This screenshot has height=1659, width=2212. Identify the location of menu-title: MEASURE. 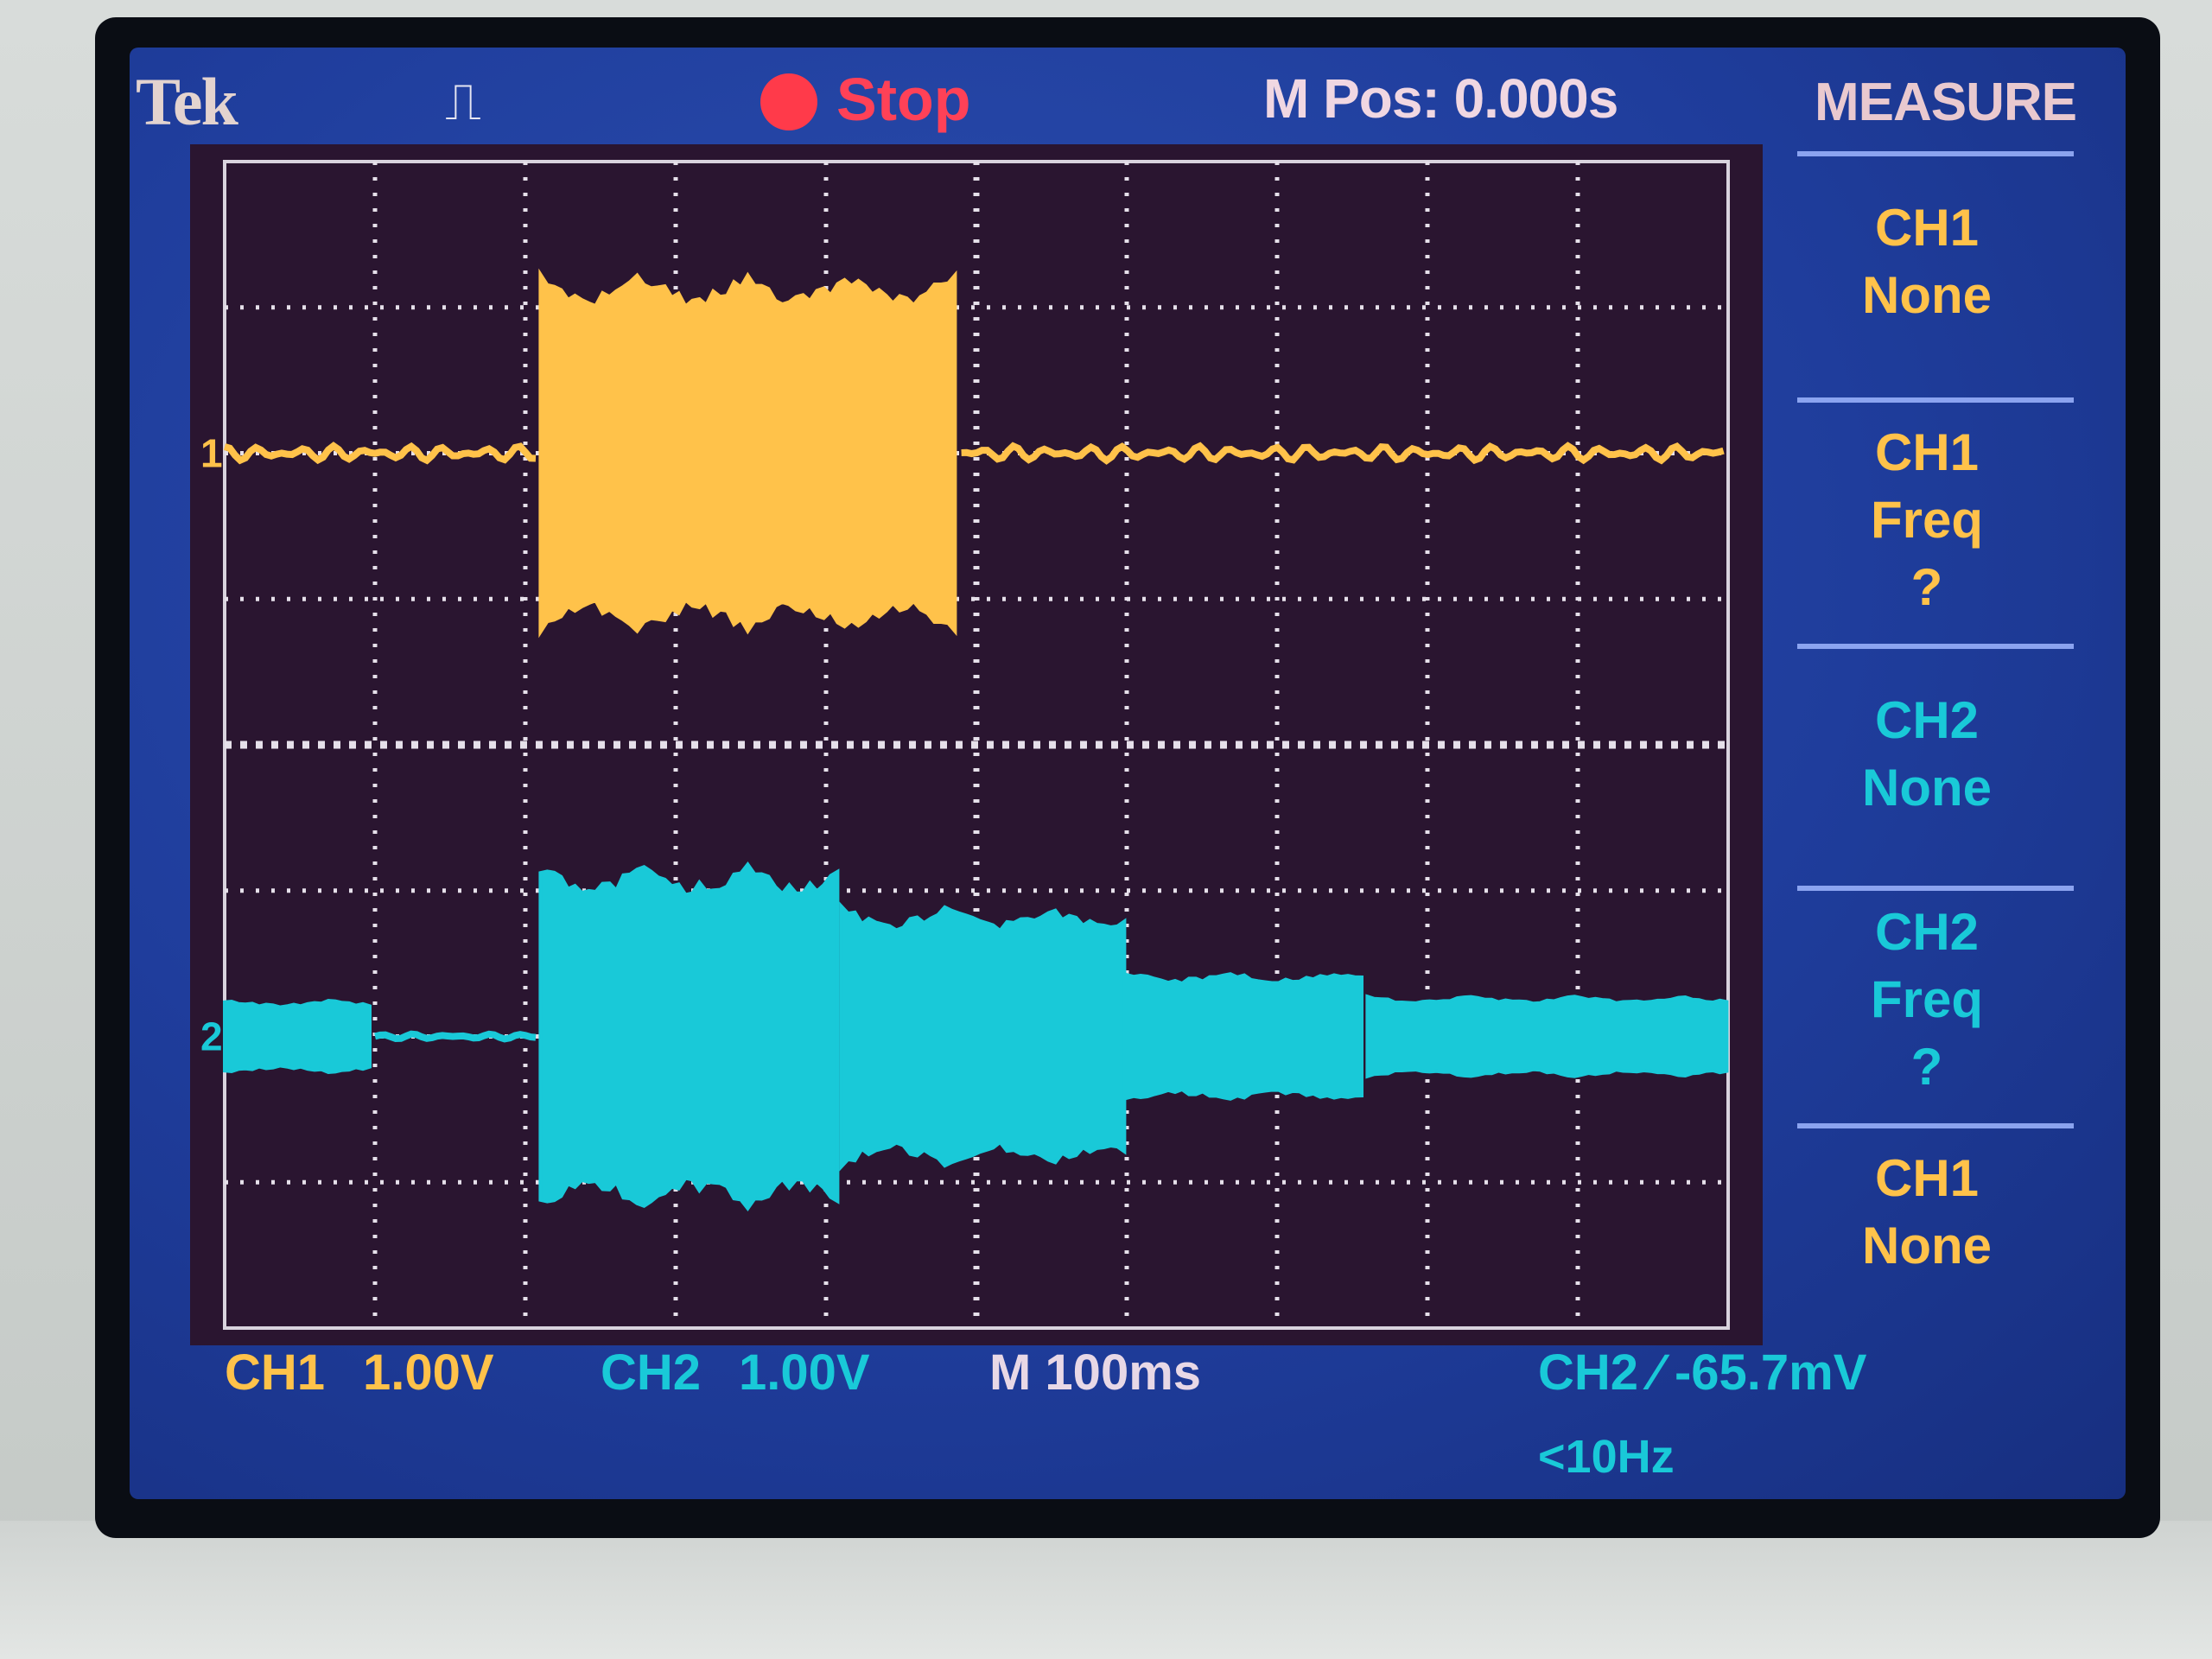
(1945, 102).